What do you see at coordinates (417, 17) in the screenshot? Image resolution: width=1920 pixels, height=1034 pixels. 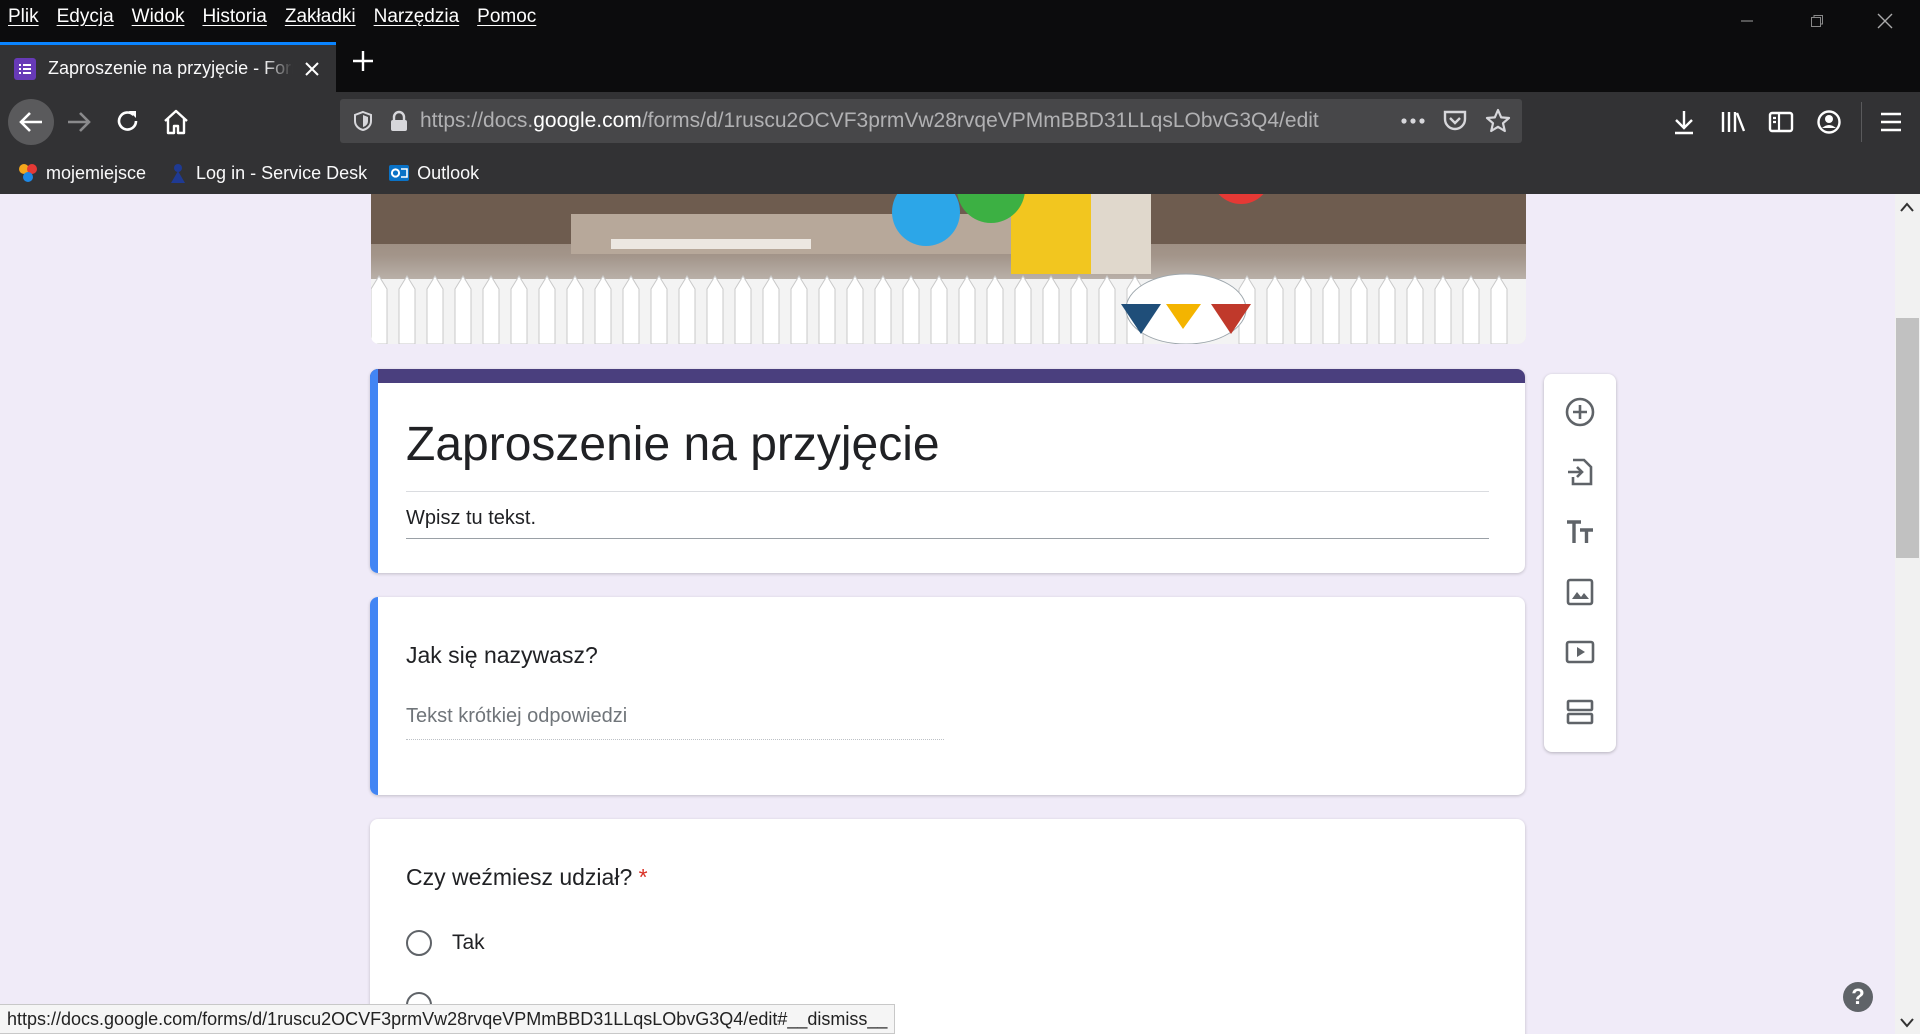 I see `menu-narzedzia: Narzędzia` at bounding box center [417, 17].